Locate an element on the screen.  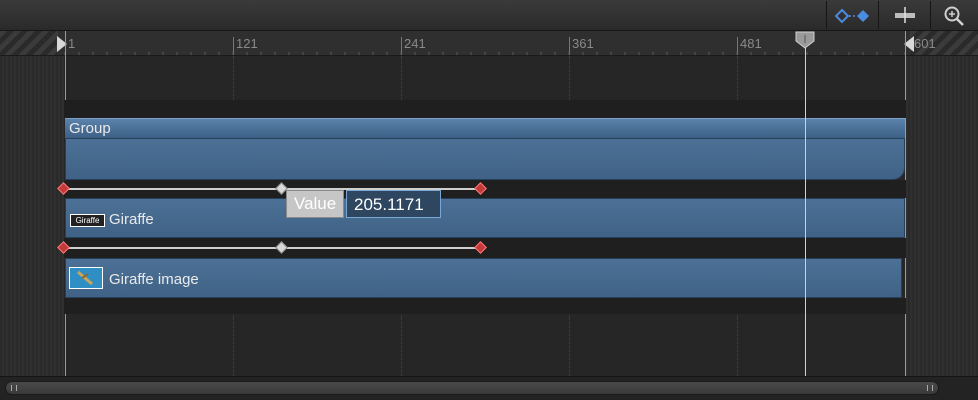
ruler-label-601: 601 is located at coordinates (925, 43).